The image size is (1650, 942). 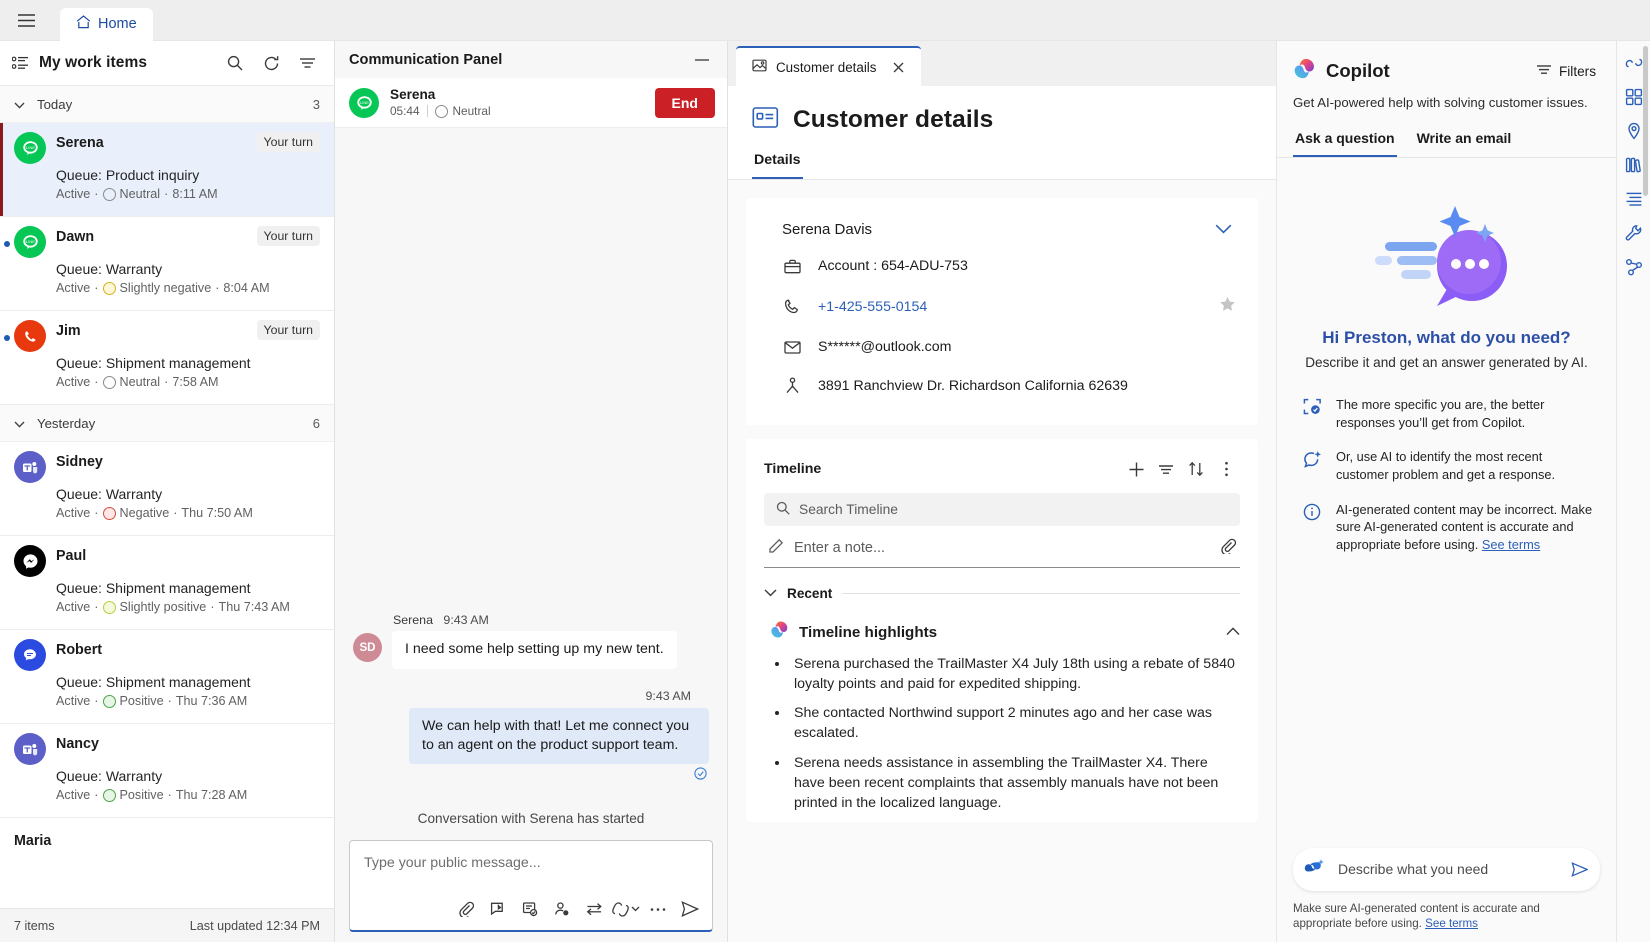 What do you see at coordinates (288, 330) in the screenshot?
I see `your-turn-badge: Your turn` at bounding box center [288, 330].